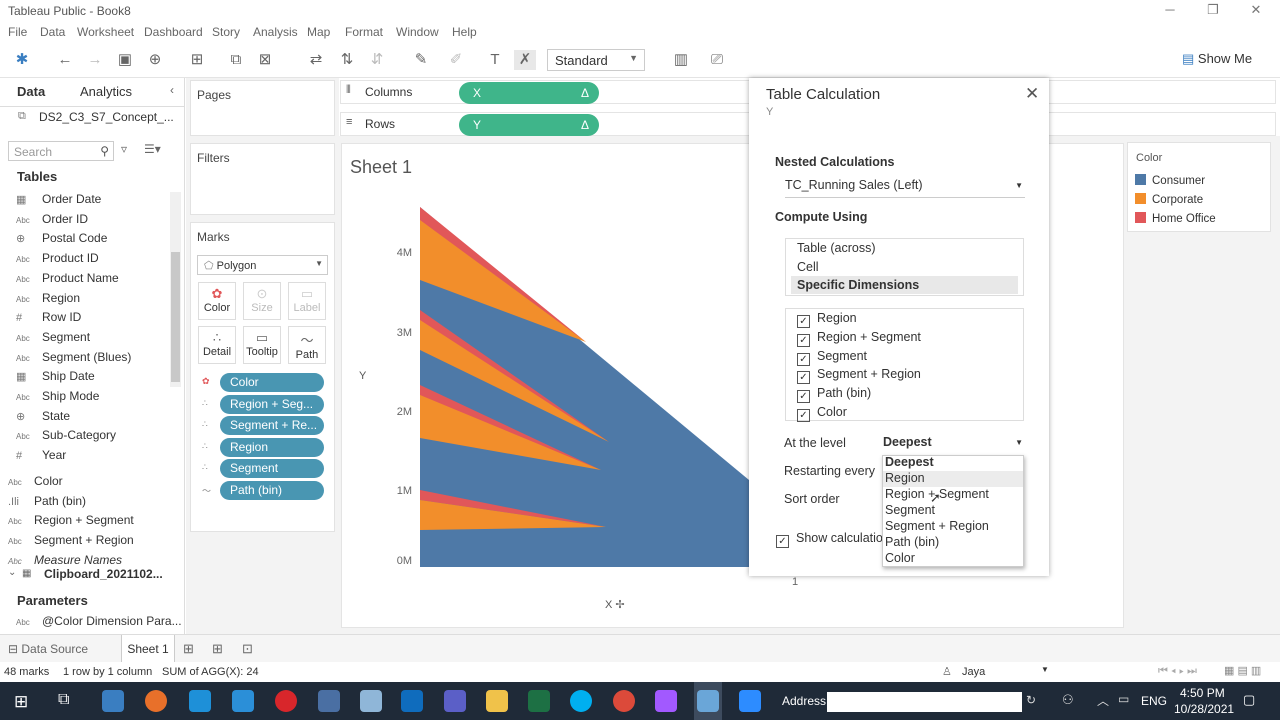 Image resolution: width=1280 pixels, height=720 pixels. What do you see at coordinates (272, 490) in the screenshot?
I see `marks-pill: Path (bin)` at bounding box center [272, 490].